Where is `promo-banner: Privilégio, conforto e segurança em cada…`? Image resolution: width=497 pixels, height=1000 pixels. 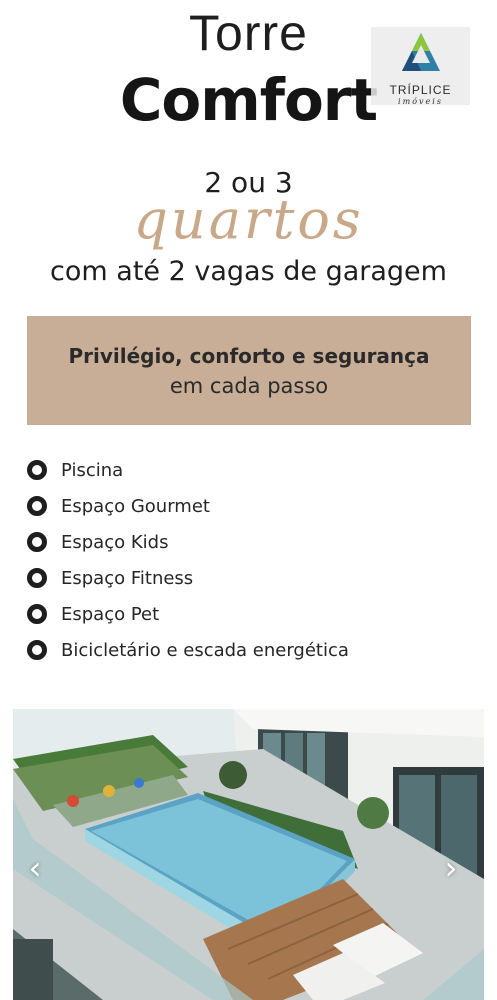 promo-banner: Privilégio, conforto e segurança em cada… is located at coordinates (249, 370).